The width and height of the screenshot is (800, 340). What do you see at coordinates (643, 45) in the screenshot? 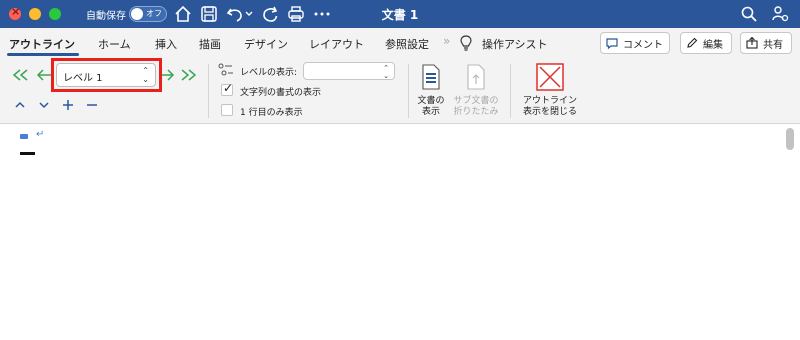
I see `comment-button-label: コメント` at bounding box center [643, 45].